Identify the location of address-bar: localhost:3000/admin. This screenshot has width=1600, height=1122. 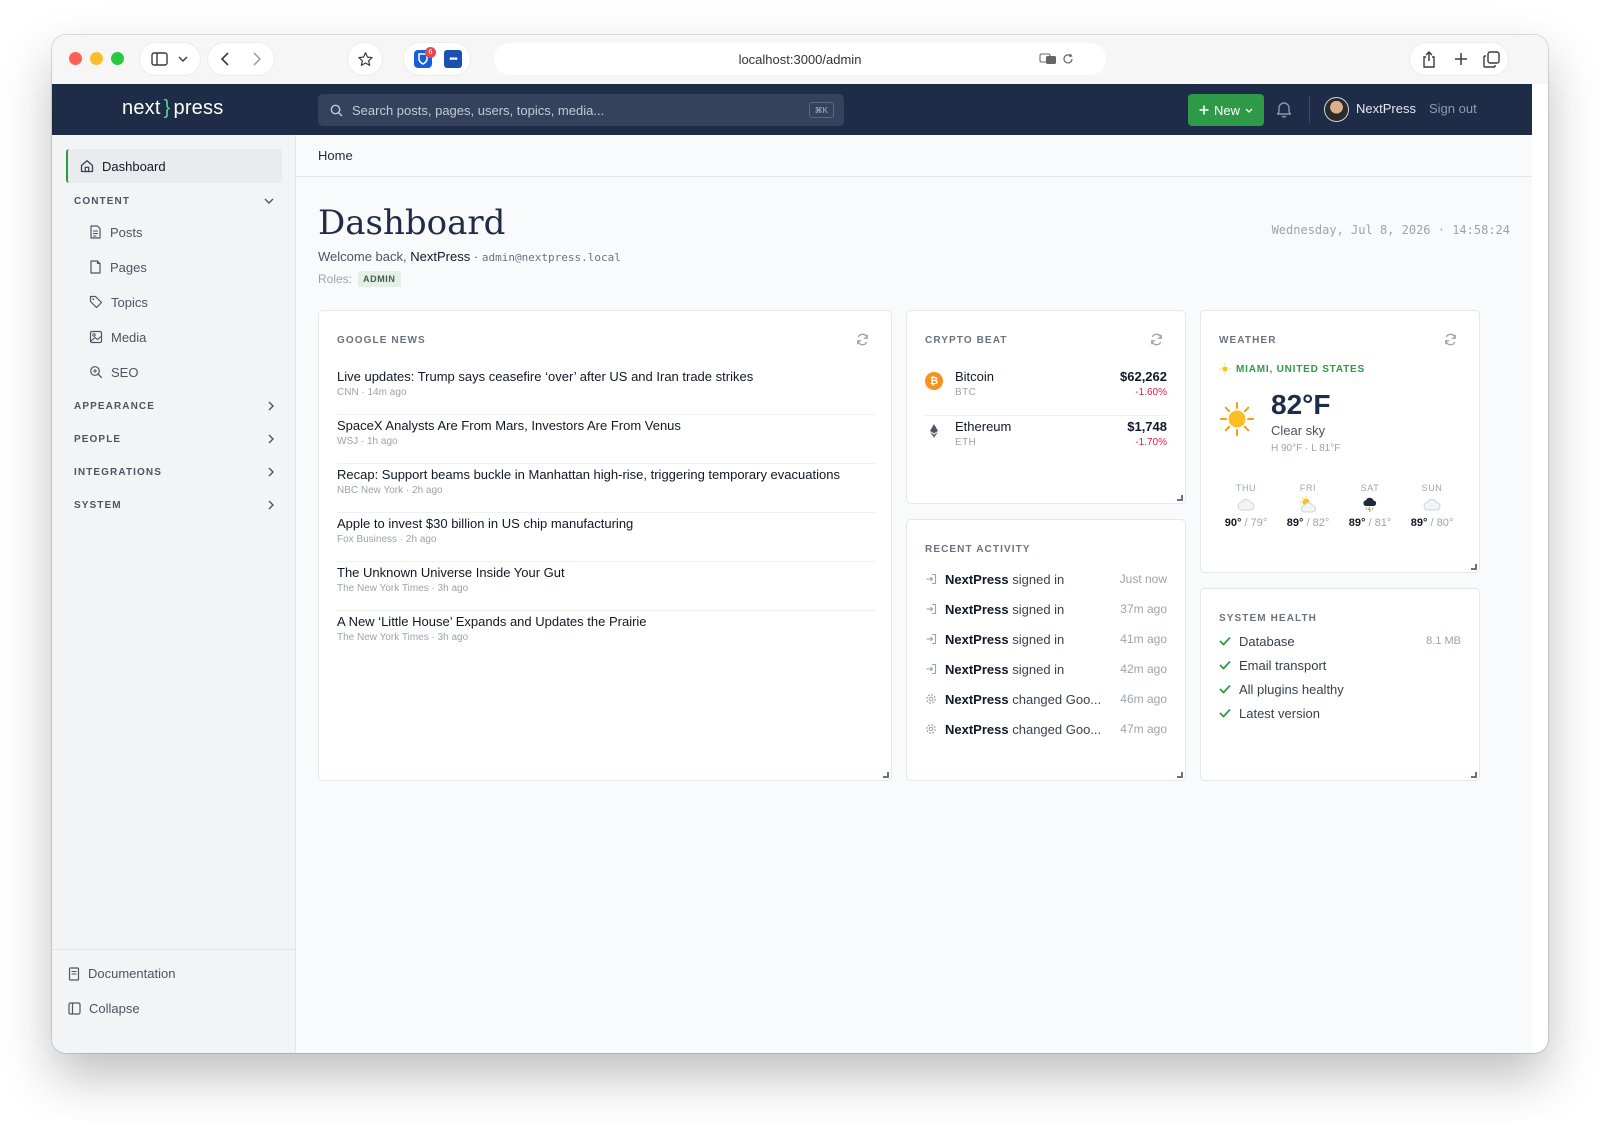
(800, 59).